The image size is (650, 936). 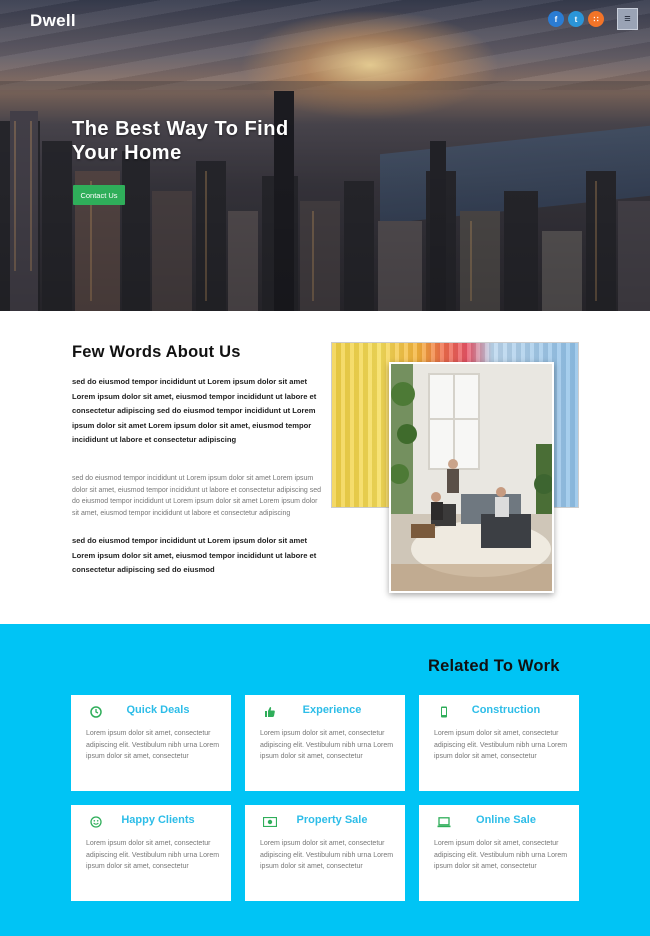 I want to click on hamburger-menu-button: ≡, so click(x=627, y=19).